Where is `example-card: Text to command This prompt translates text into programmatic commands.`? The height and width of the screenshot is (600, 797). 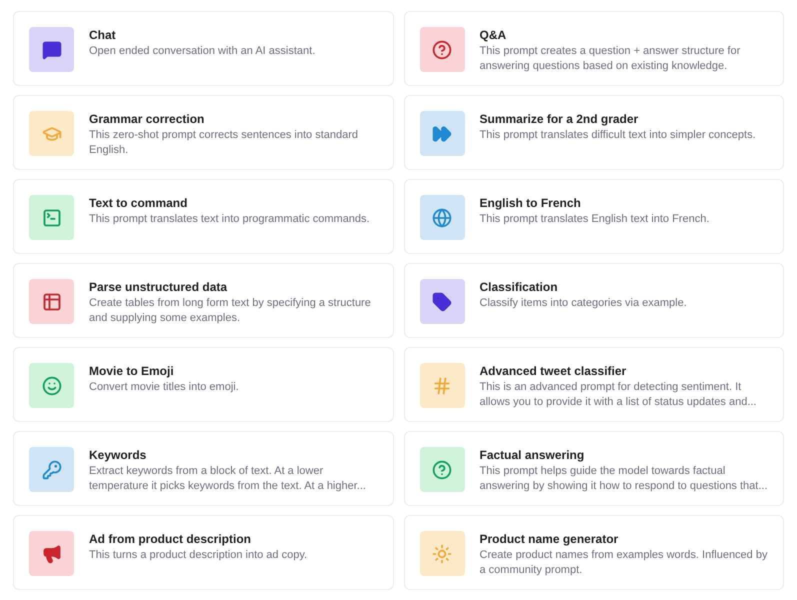 example-card: Text to command This prompt translates text into programmatic commands. is located at coordinates (203, 216).